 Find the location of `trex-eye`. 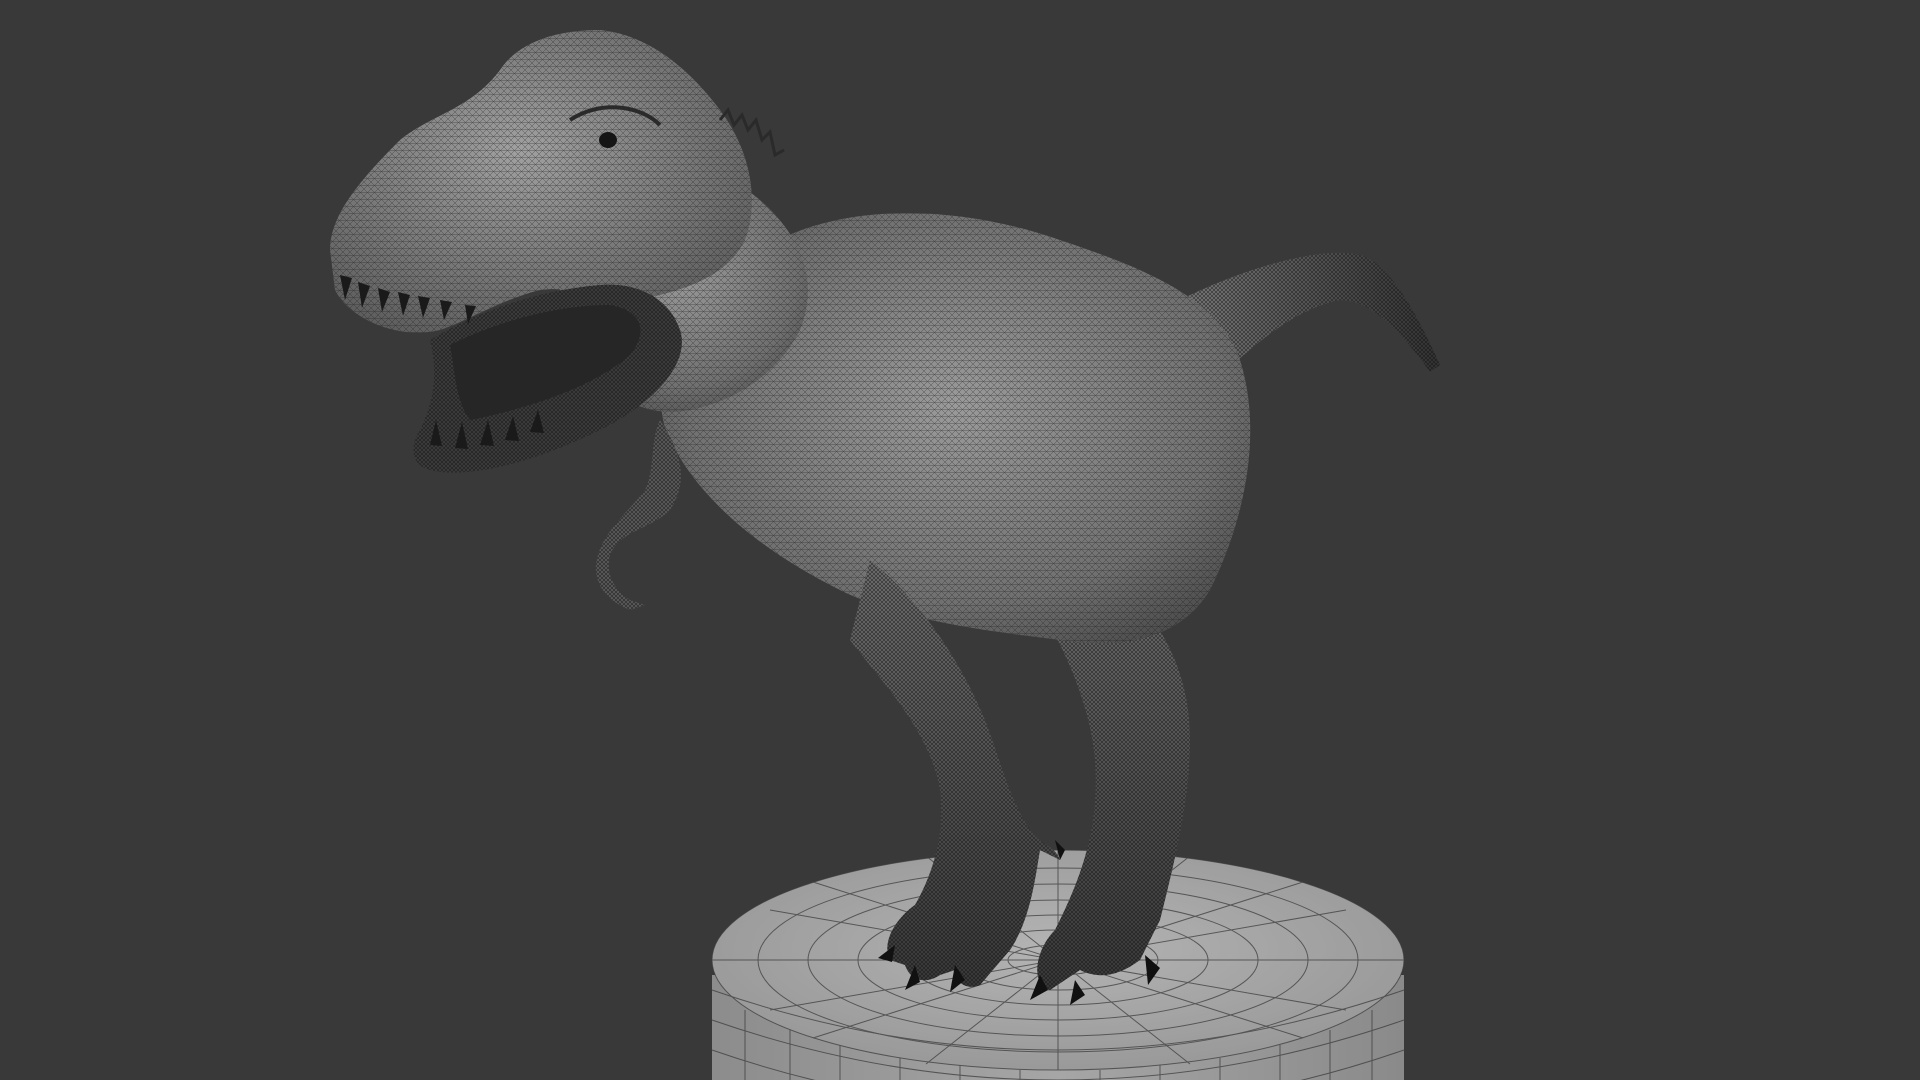

trex-eye is located at coordinates (608, 140).